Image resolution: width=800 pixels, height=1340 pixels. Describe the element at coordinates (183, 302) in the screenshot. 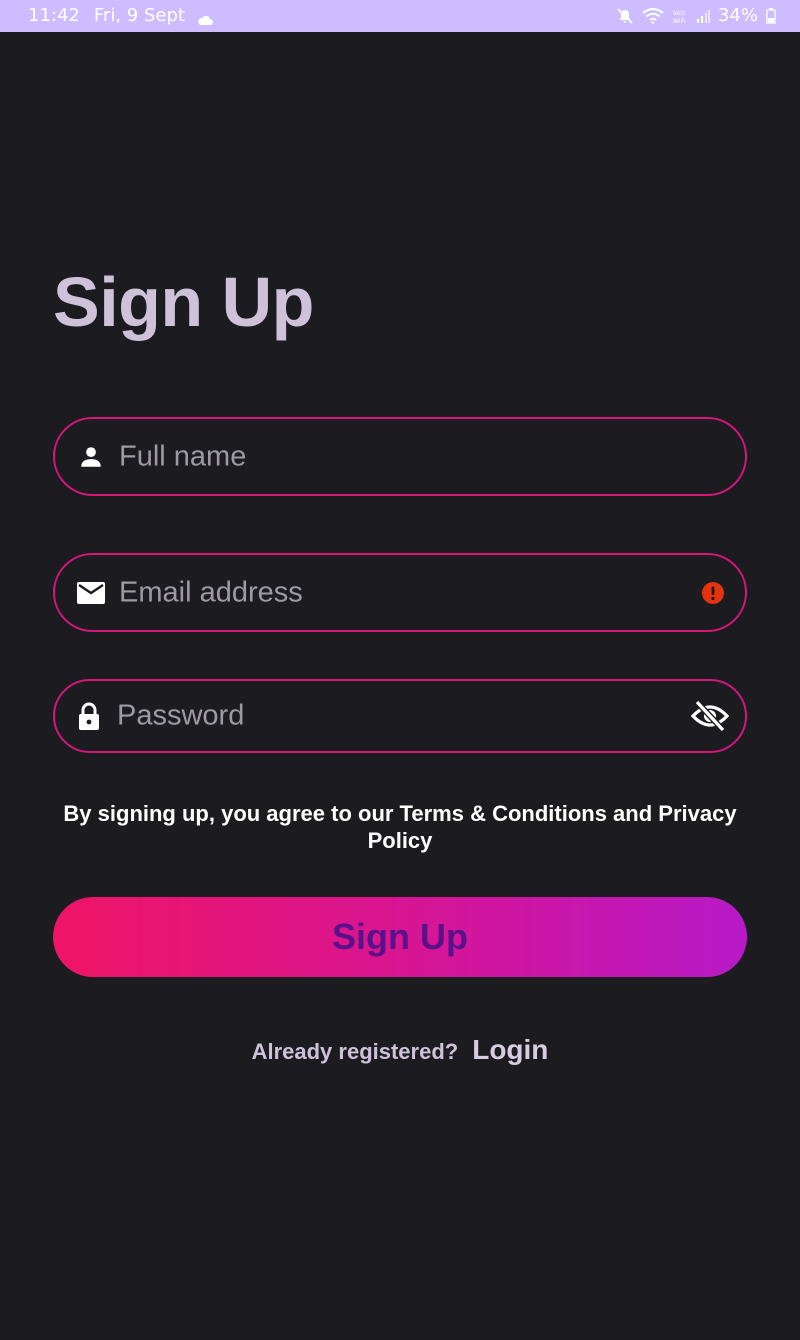

I see `page-title: Sign Up` at that location.